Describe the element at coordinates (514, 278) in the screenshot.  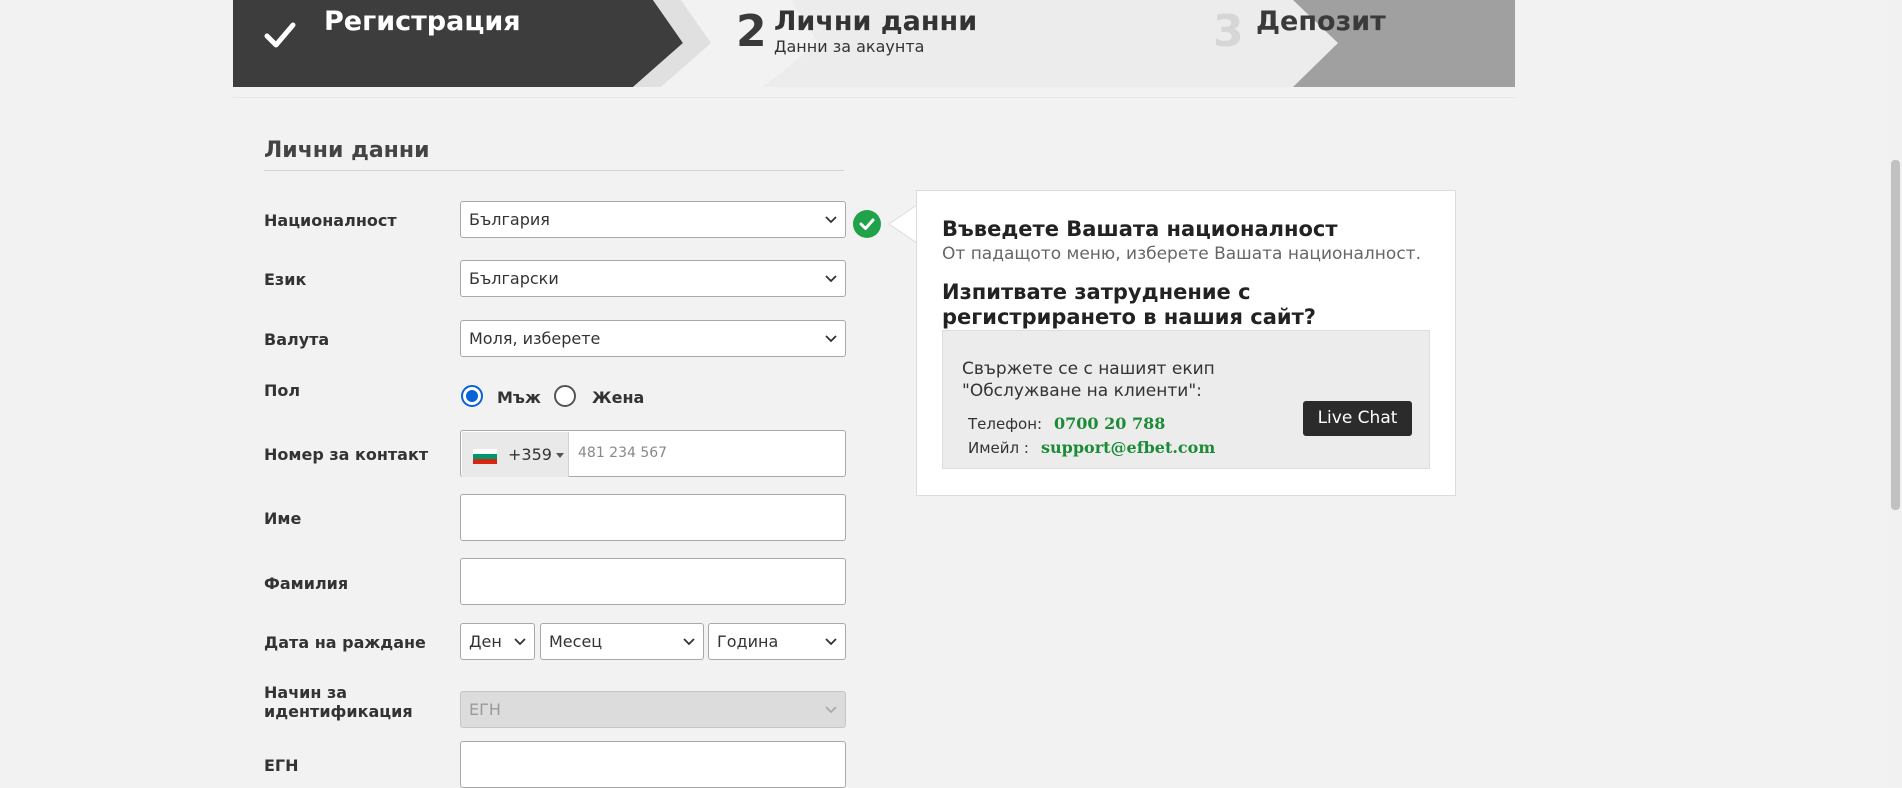
I see `language-value: Български` at that location.